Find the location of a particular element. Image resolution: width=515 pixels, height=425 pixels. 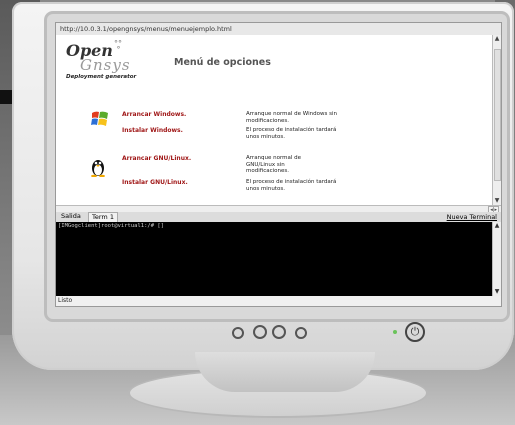

new-terminal-button: Nueva Terminal is located at coordinates (472, 217).